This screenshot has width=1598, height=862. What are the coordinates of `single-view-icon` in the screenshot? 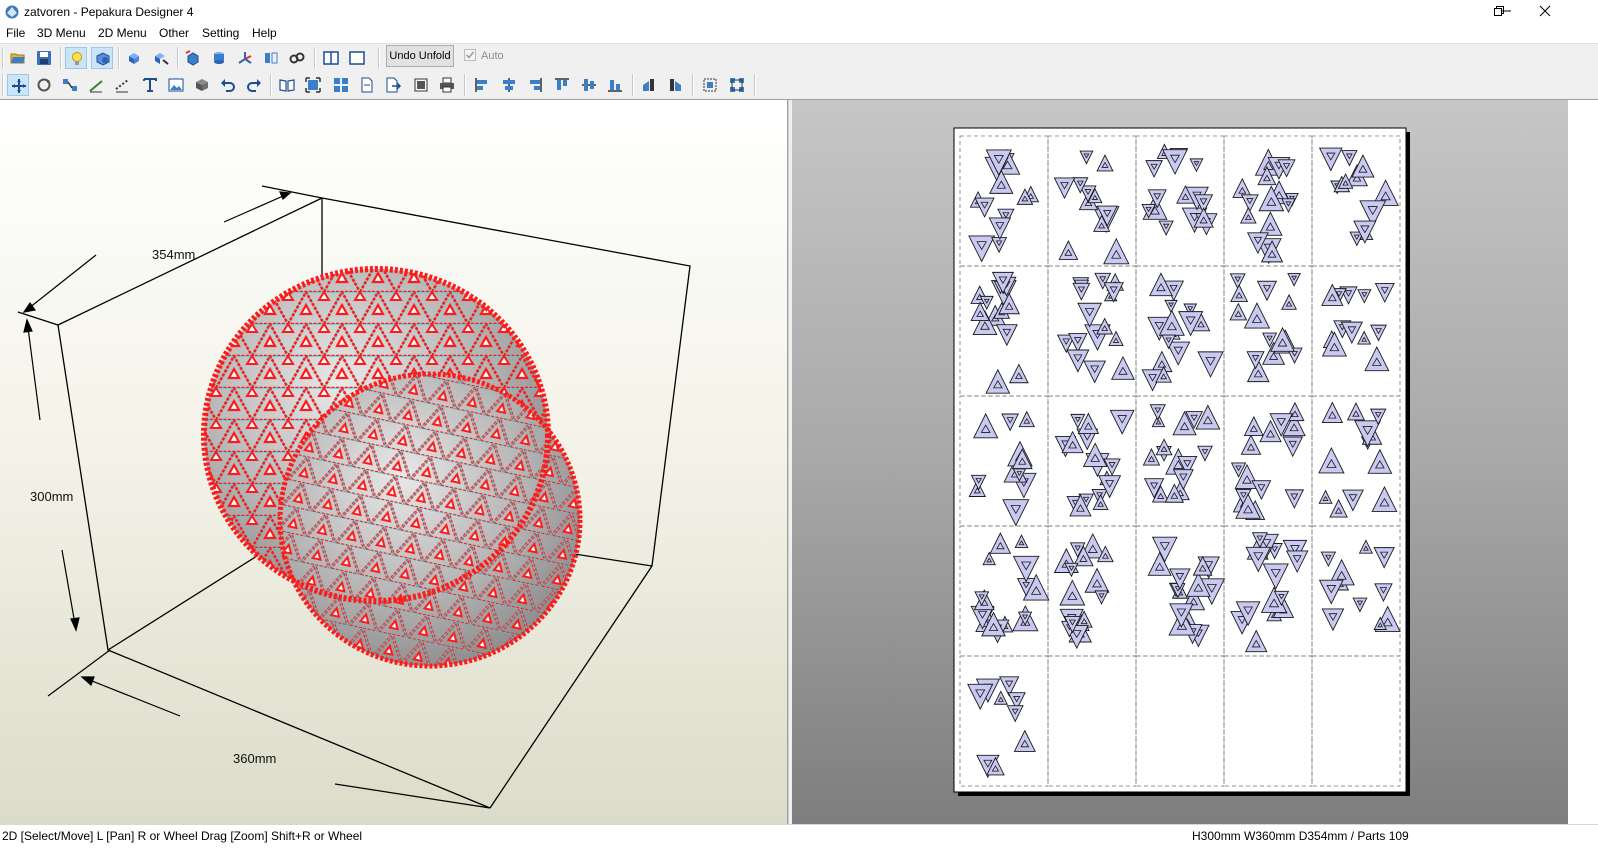 It's located at (357, 58).